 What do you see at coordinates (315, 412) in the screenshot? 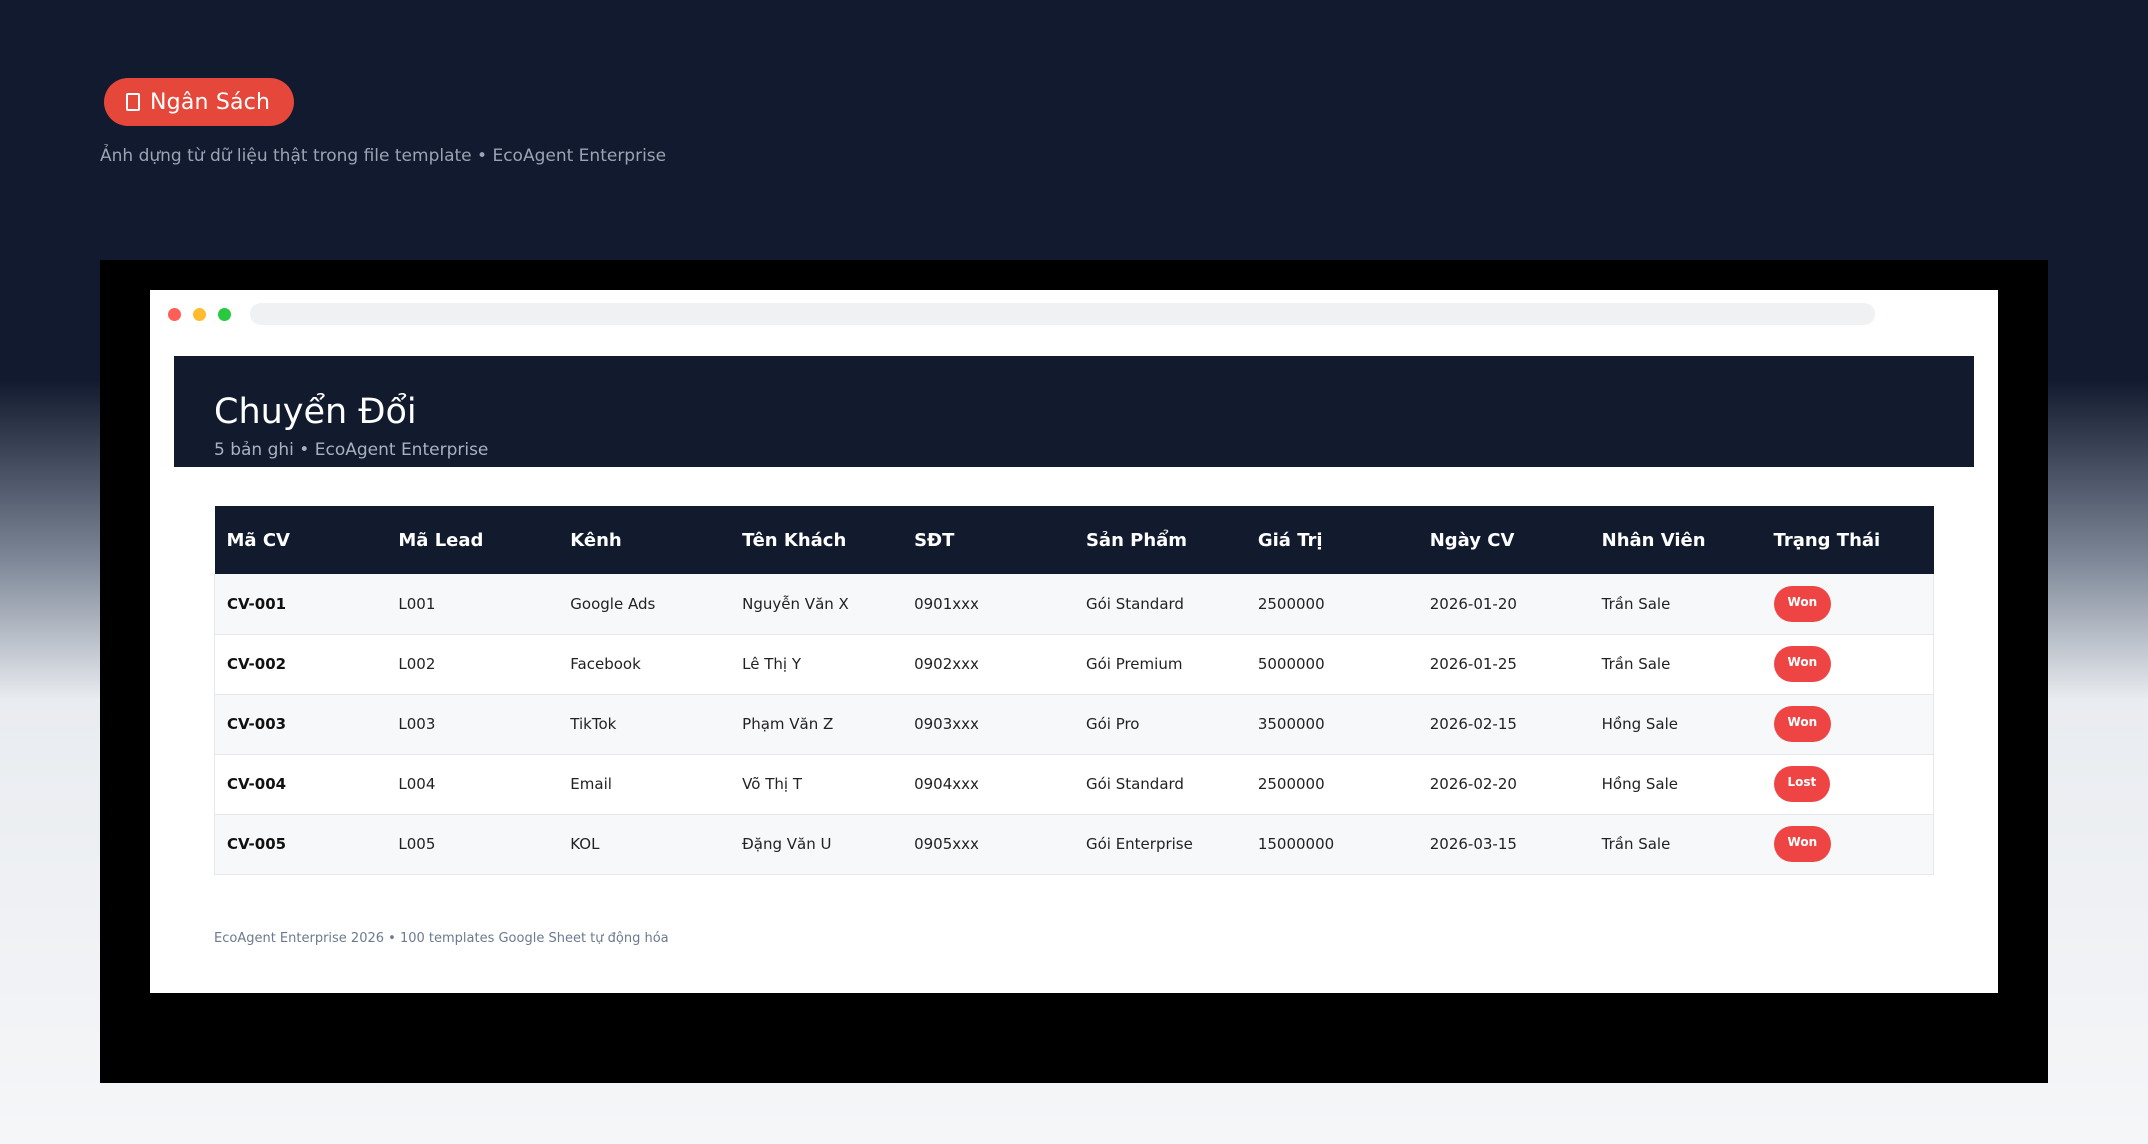
I see `sheet-title: Chuyển Đổi` at bounding box center [315, 412].